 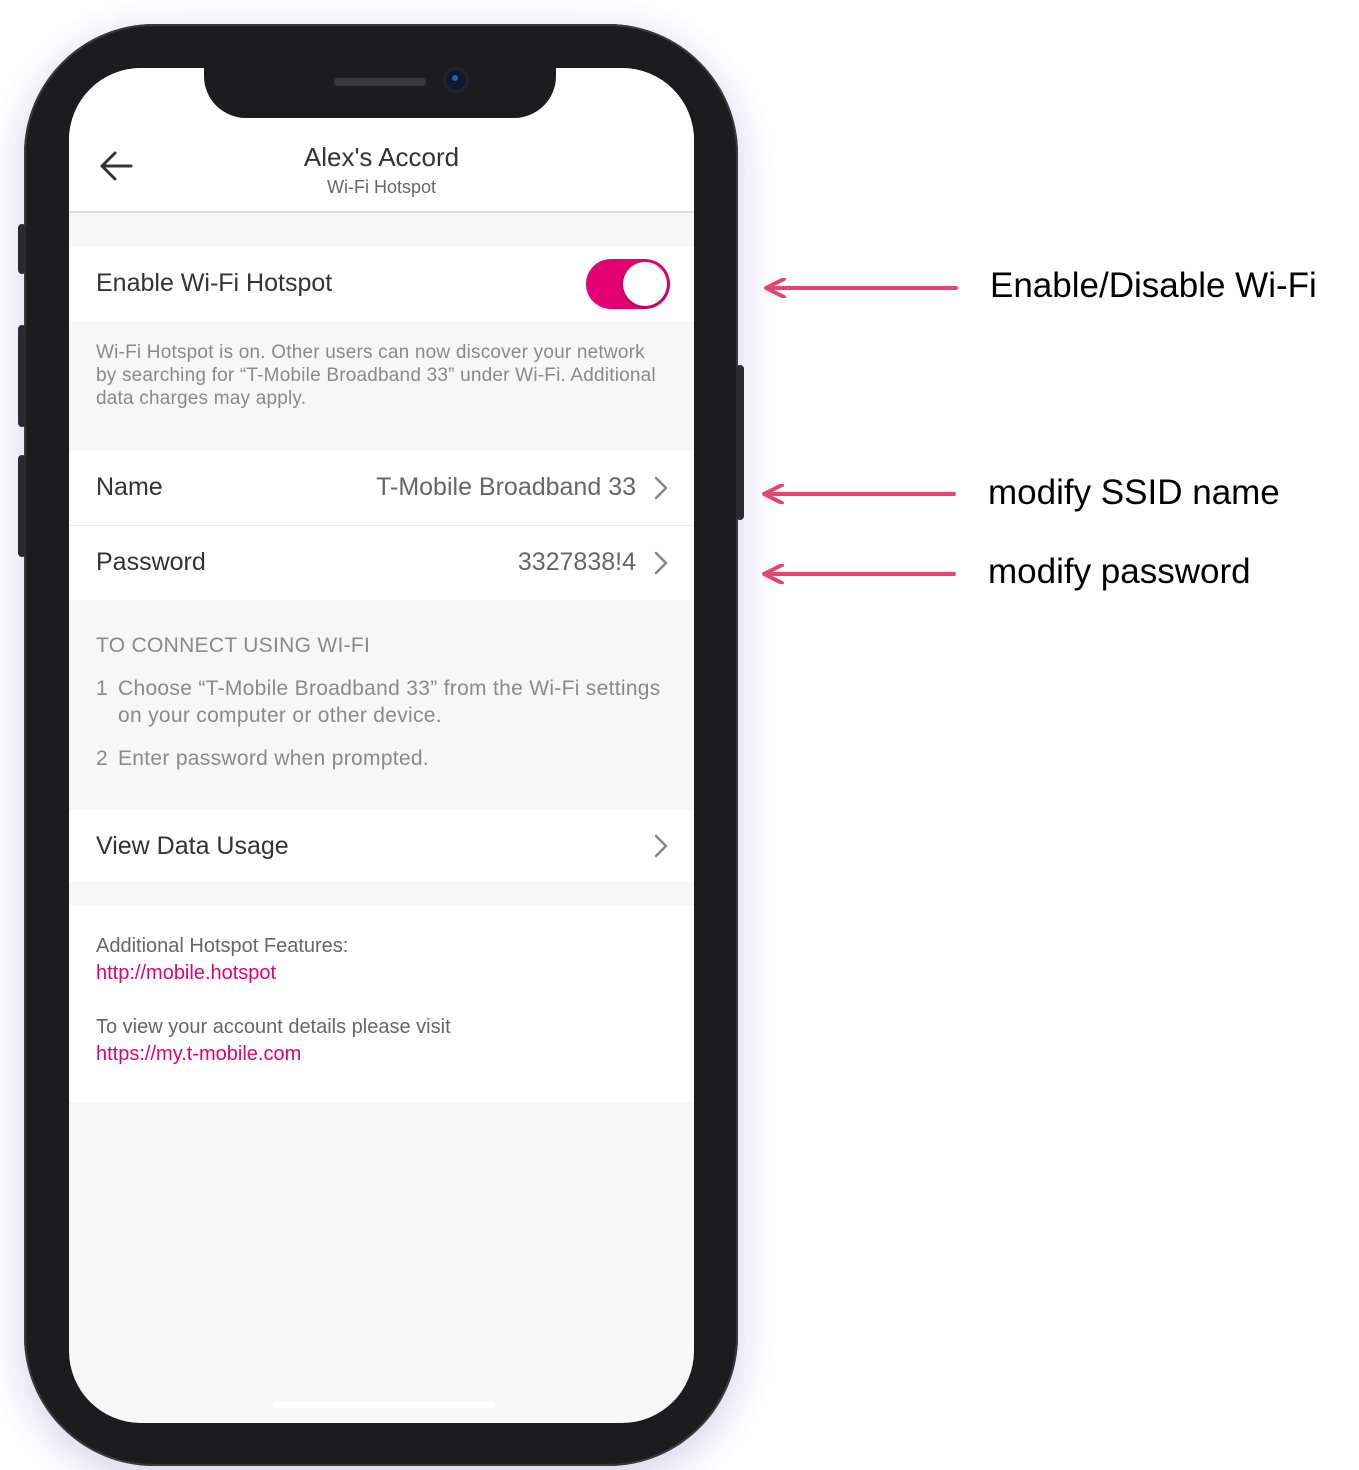 What do you see at coordinates (22, 249) in the screenshot?
I see `mute-switch` at bounding box center [22, 249].